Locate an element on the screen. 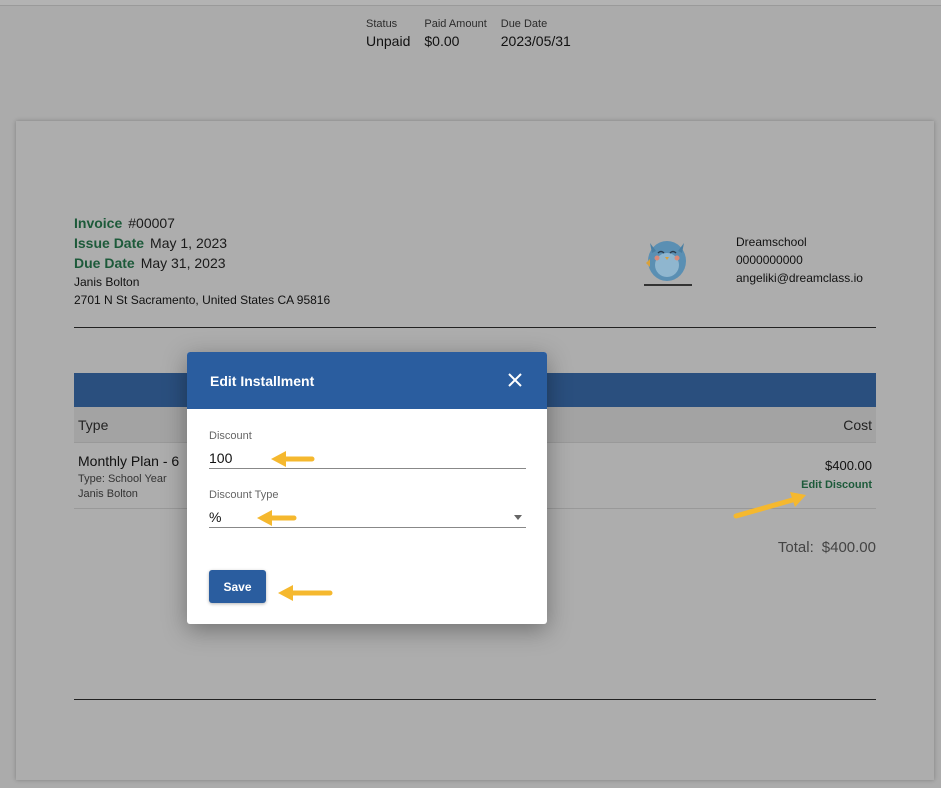  total-label: Total: is located at coordinates (795, 547).